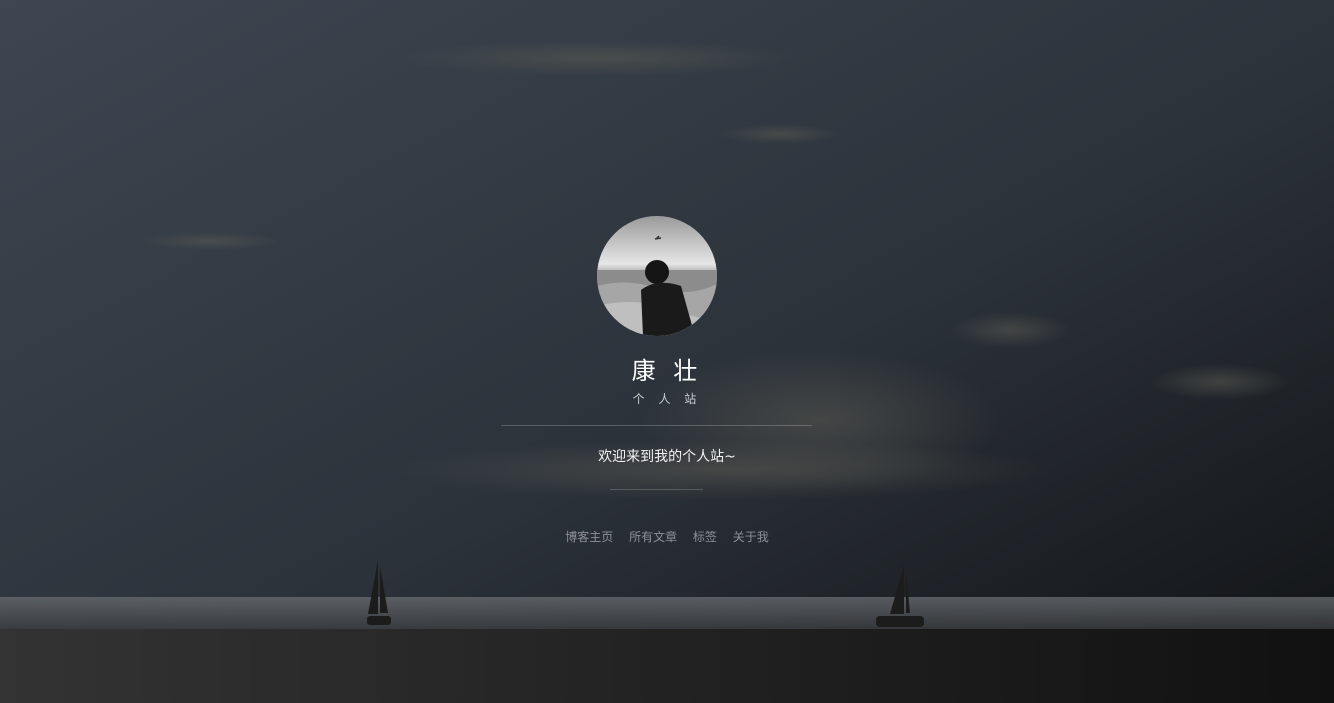 Image resolution: width=1334 pixels, height=703 pixels. I want to click on site-subtitle: 个 人 站, so click(667, 399).